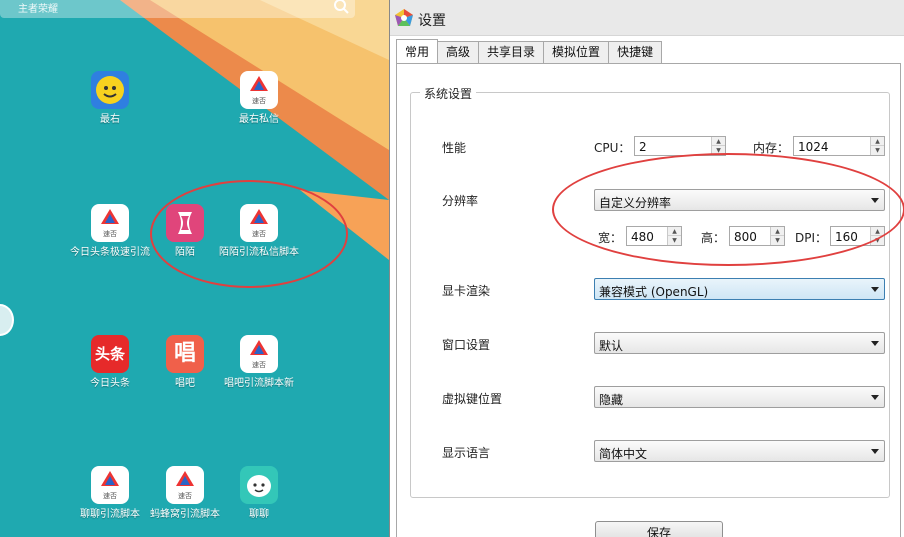 The image size is (904, 537). I want to click on performance-label: 性能, so click(454, 148).